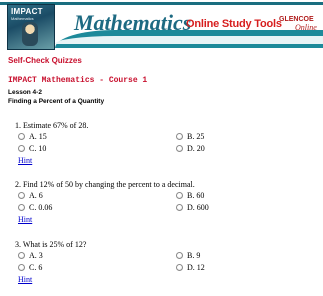 The width and height of the screenshot is (323, 296). I want to click on option-d: D. 12, so click(190, 267).